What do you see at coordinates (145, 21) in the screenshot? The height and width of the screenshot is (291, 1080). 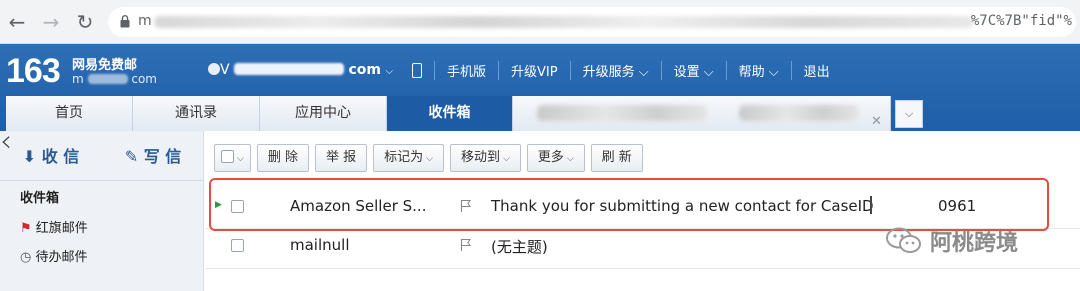 I see `url-prefix: m` at bounding box center [145, 21].